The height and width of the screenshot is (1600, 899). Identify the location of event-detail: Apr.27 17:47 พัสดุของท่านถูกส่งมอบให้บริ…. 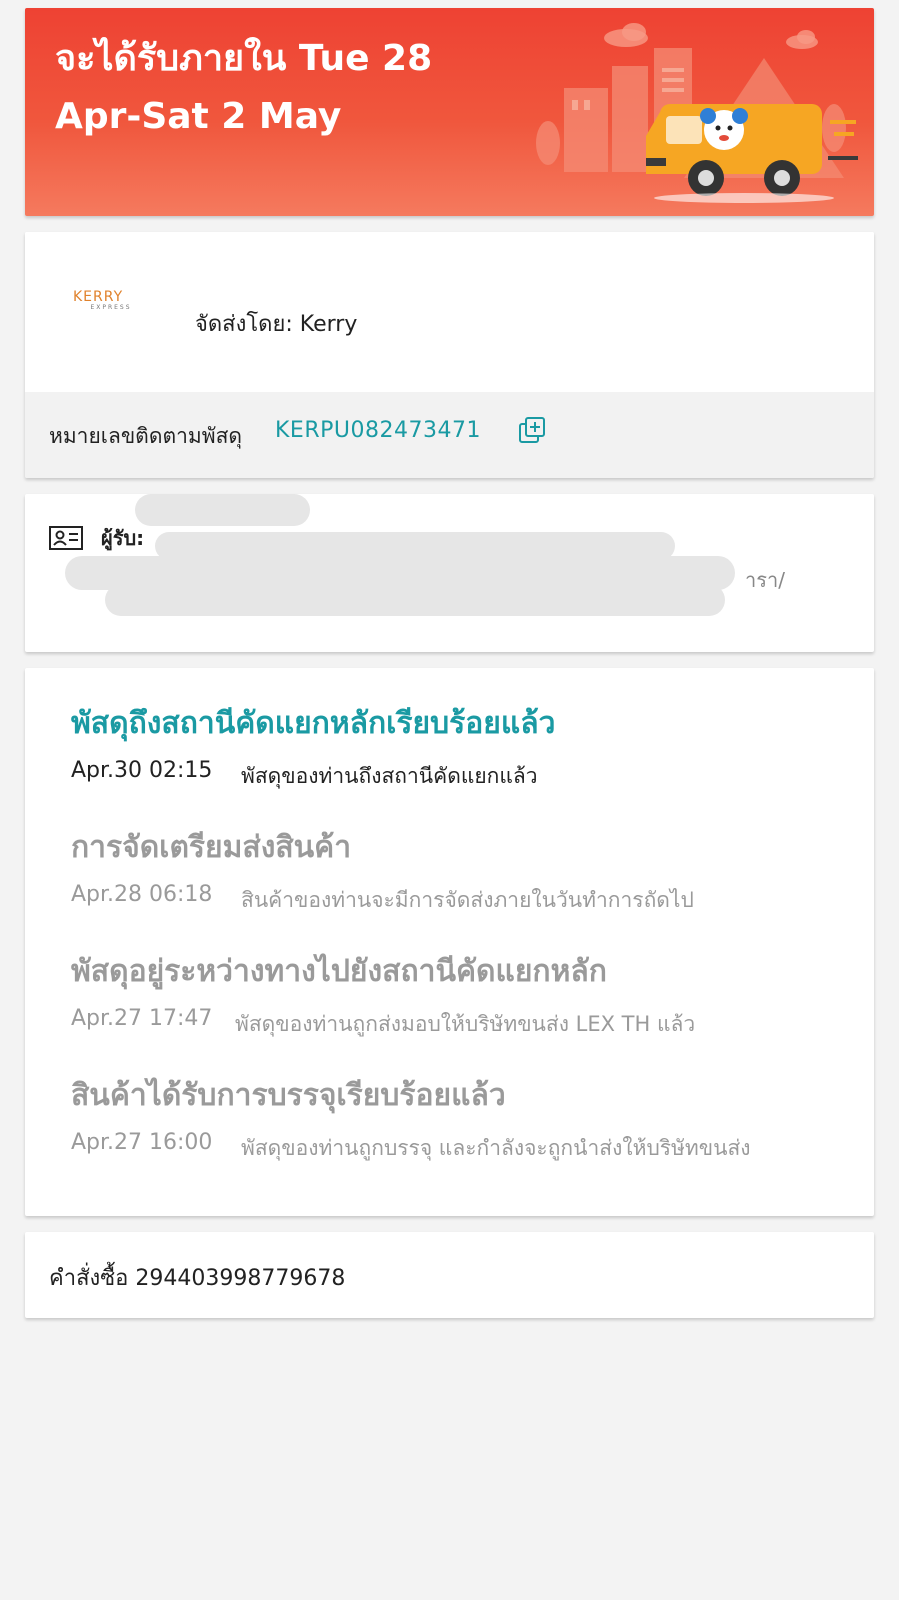
(462, 1021).